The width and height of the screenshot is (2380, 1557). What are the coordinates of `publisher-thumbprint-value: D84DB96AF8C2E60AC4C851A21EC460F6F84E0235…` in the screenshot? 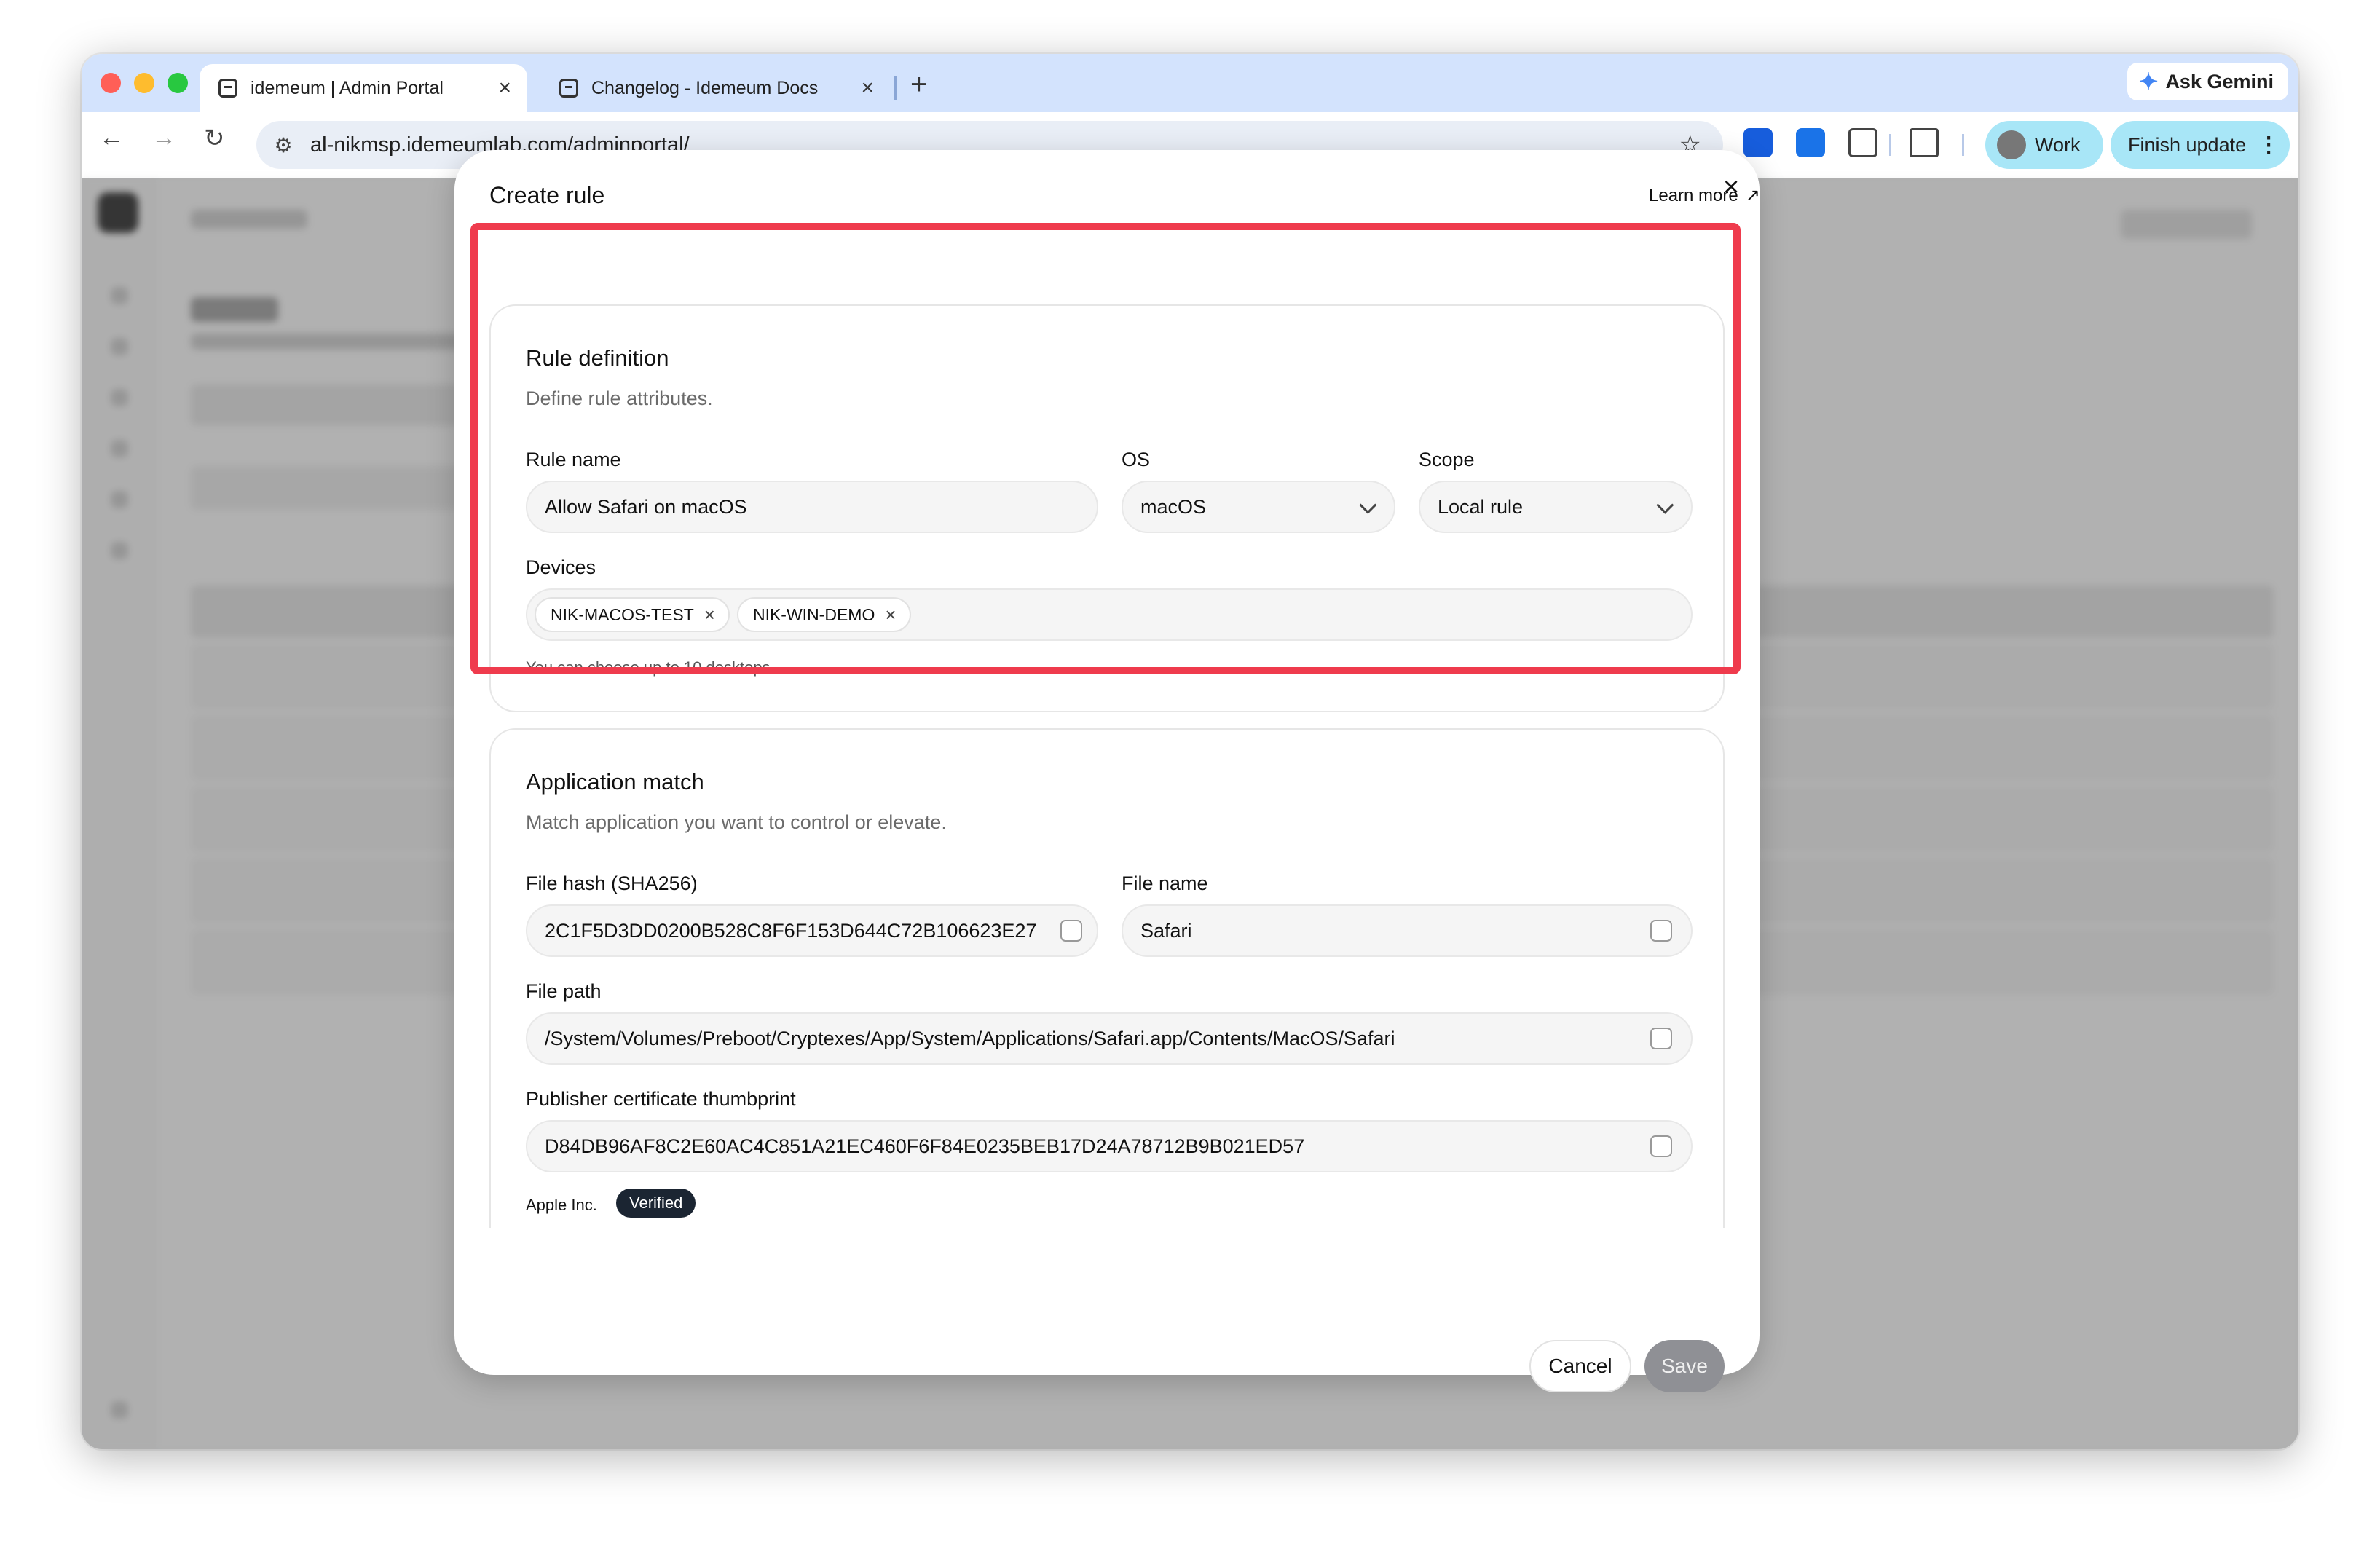 It's located at (925, 1146).